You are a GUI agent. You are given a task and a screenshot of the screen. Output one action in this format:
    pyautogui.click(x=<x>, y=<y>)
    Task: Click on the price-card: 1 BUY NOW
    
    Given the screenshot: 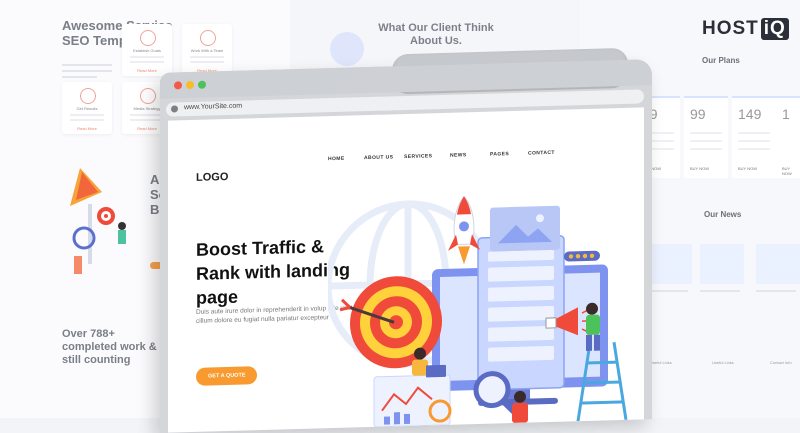 What is the action you would take?
    pyautogui.click(x=788, y=137)
    